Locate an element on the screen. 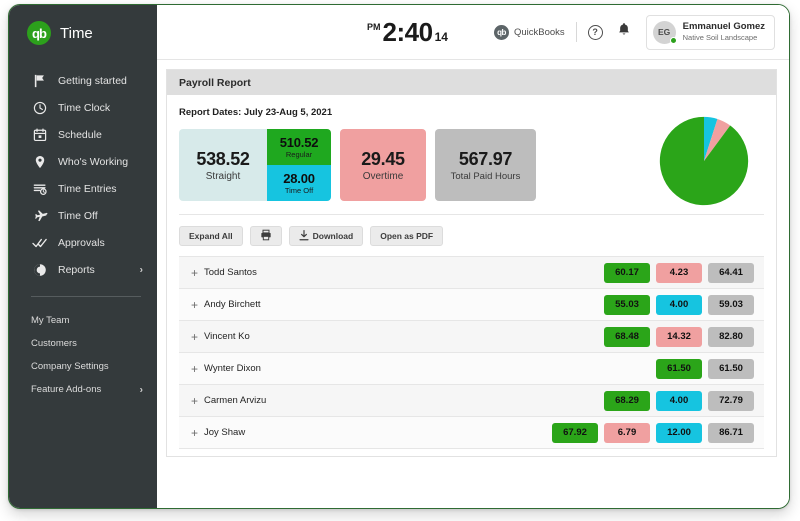 The image size is (800, 521). employee-name: Joy Shaw is located at coordinates (225, 432).